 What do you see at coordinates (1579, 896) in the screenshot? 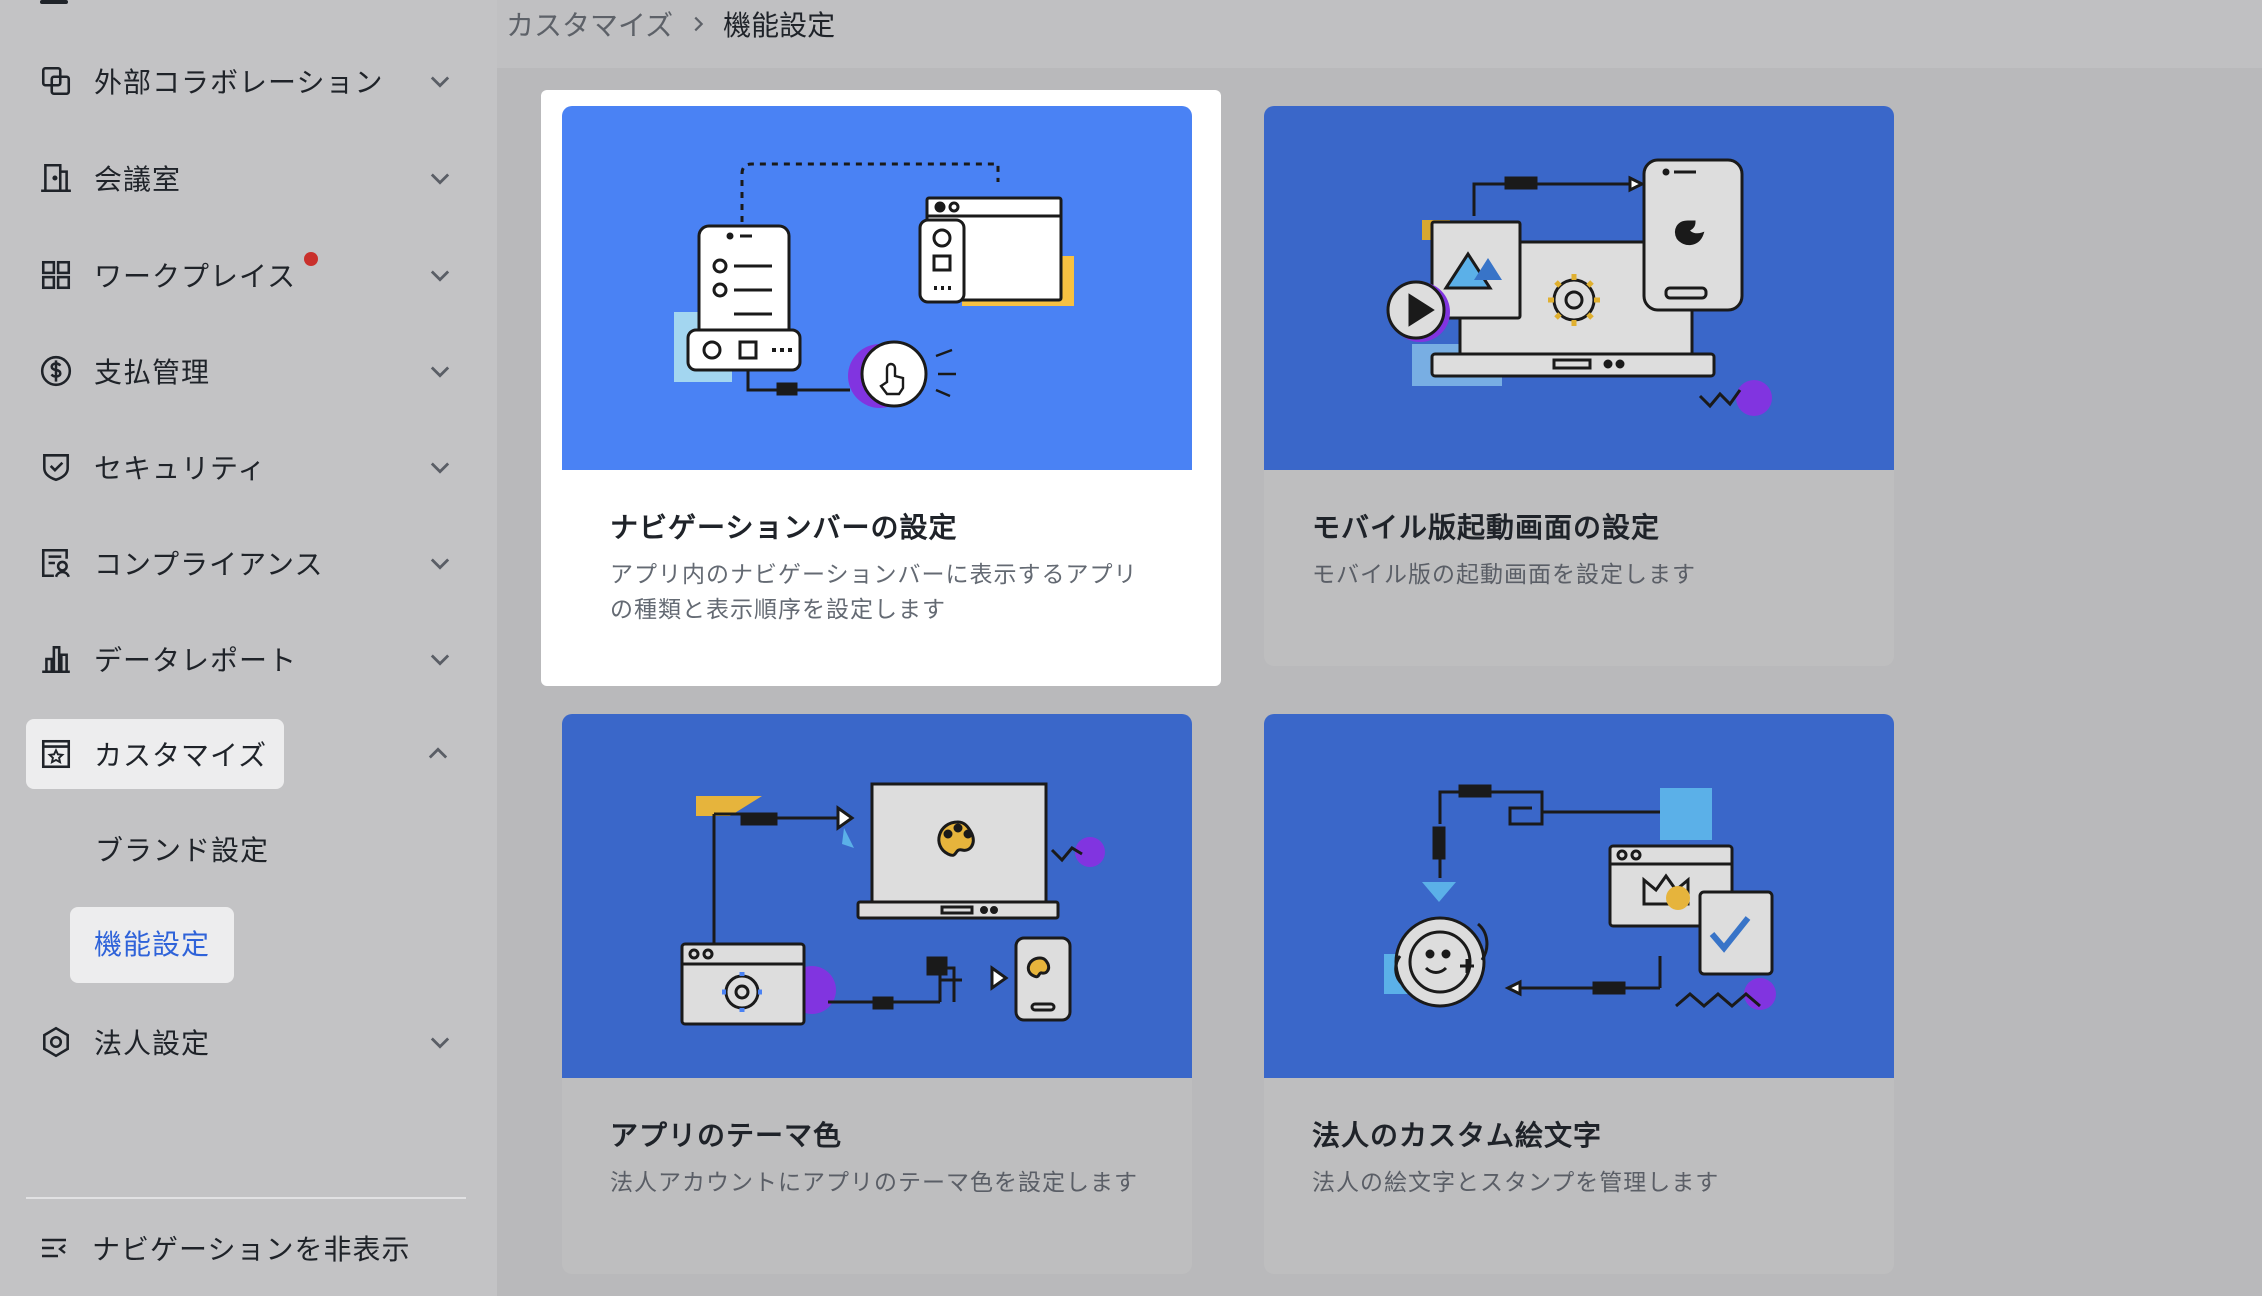
I see `custom-emoji-illustration` at bounding box center [1579, 896].